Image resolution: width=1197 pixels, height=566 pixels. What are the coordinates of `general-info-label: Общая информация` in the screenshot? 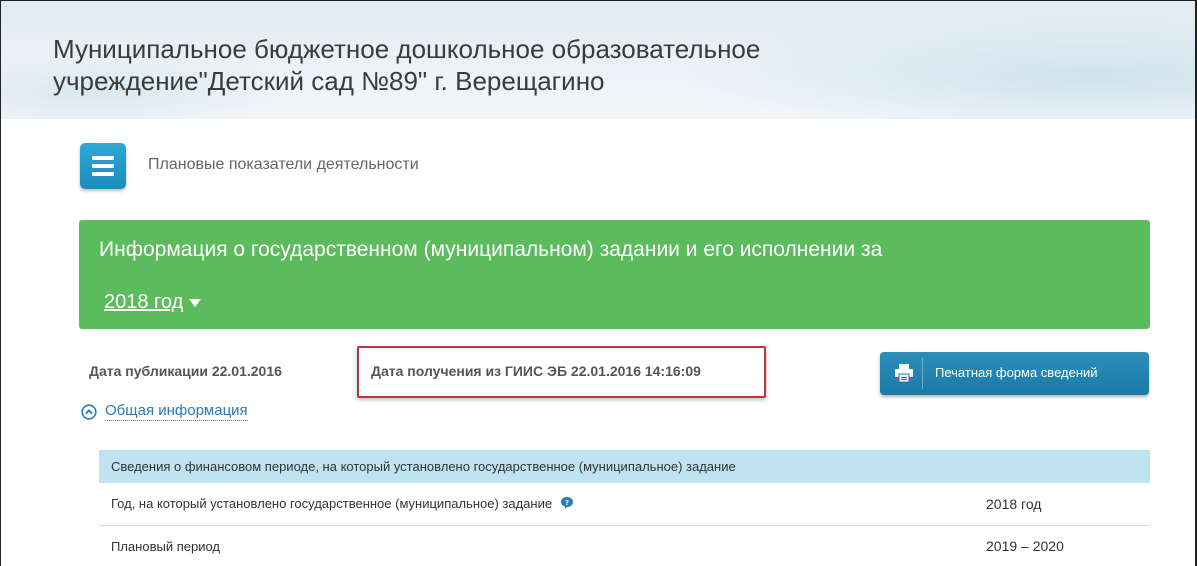 It's located at (176, 411).